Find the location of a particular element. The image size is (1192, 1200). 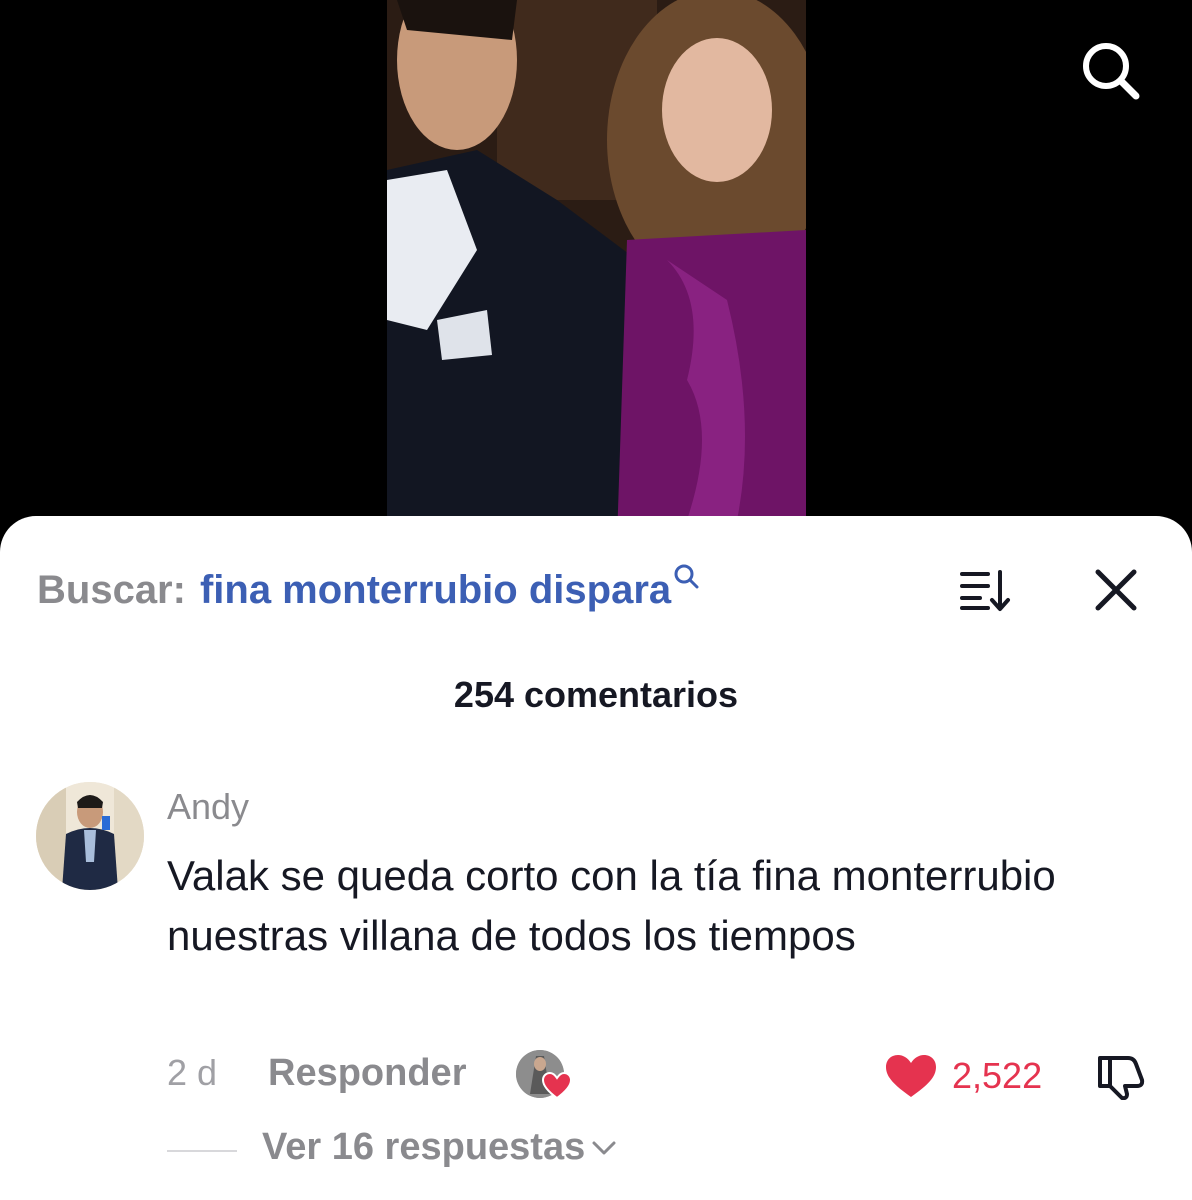

heart-icon is located at coordinates (911, 1076).